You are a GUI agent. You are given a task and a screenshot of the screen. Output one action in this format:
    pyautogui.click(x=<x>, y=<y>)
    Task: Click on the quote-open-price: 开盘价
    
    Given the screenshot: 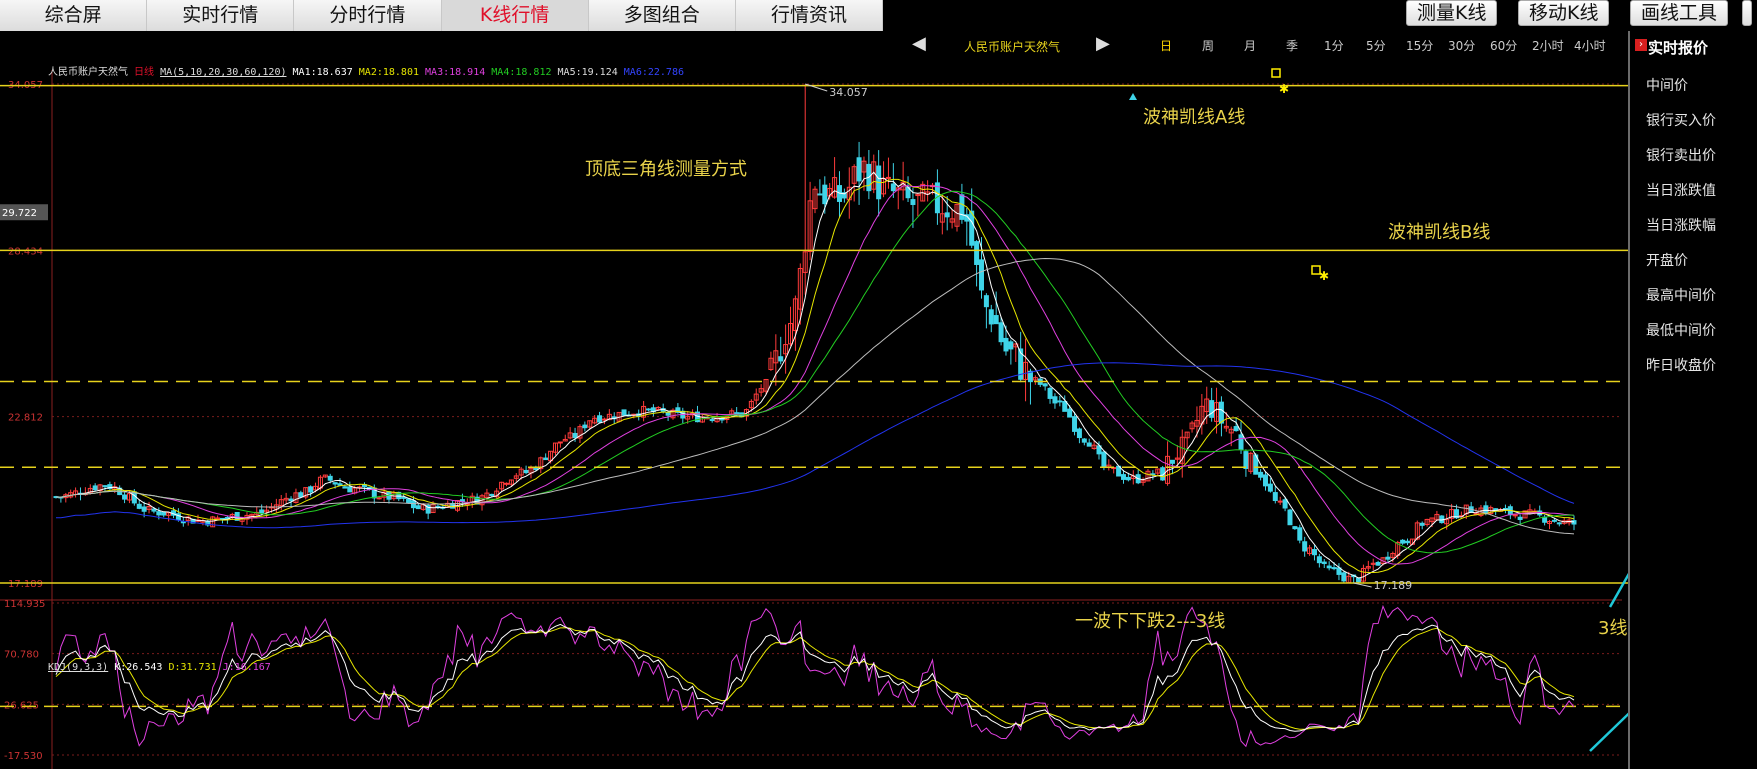 What is the action you would take?
    pyautogui.click(x=1667, y=260)
    